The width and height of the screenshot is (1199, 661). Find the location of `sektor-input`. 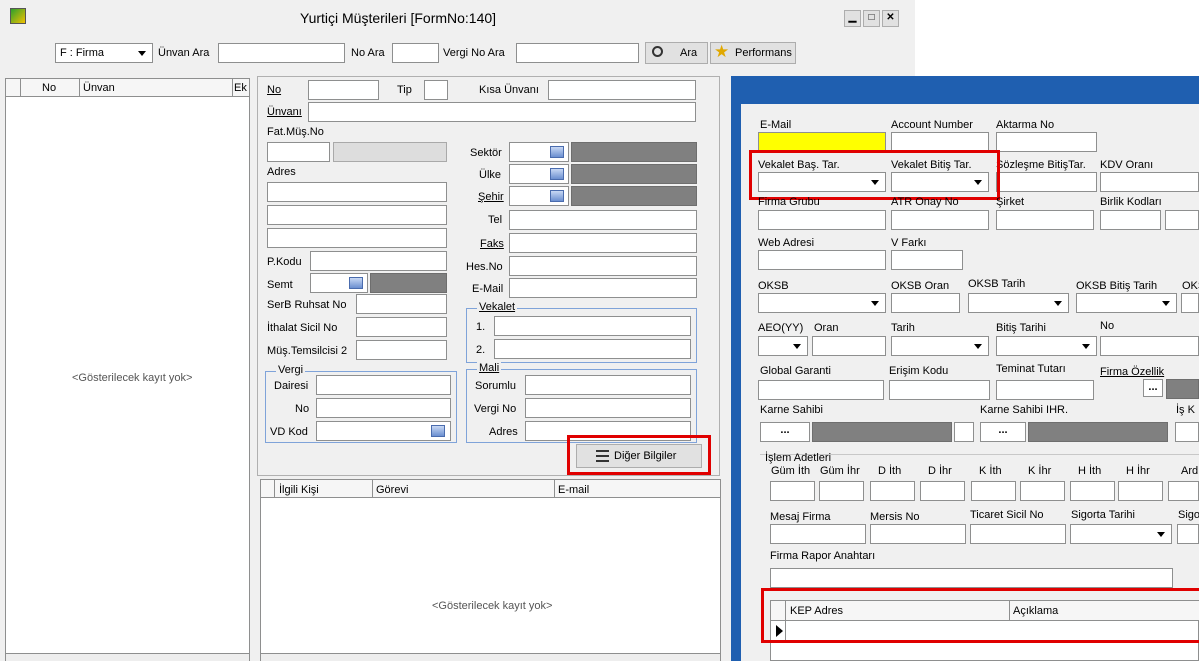

sektor-input is located at coordinates (539, 152).